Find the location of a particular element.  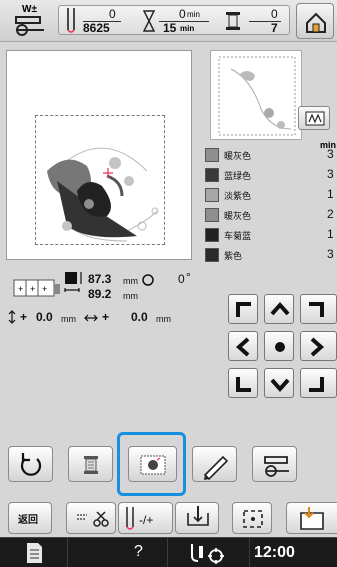

back-button: 返回 is located at coordinates (30, 518).